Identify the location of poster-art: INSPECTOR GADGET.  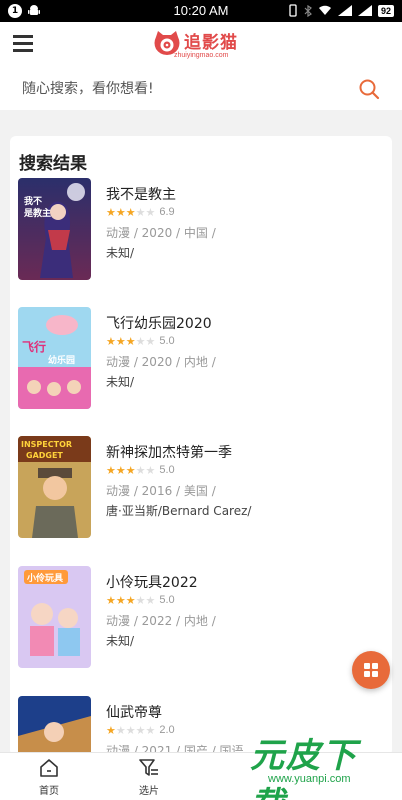
(54, 487).